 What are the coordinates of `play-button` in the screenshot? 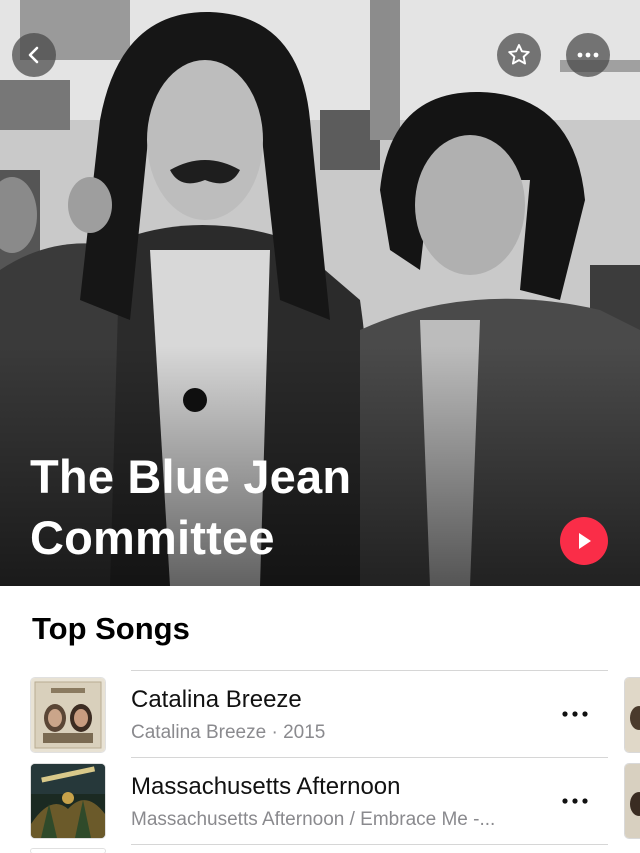 It's located at (584, 541).